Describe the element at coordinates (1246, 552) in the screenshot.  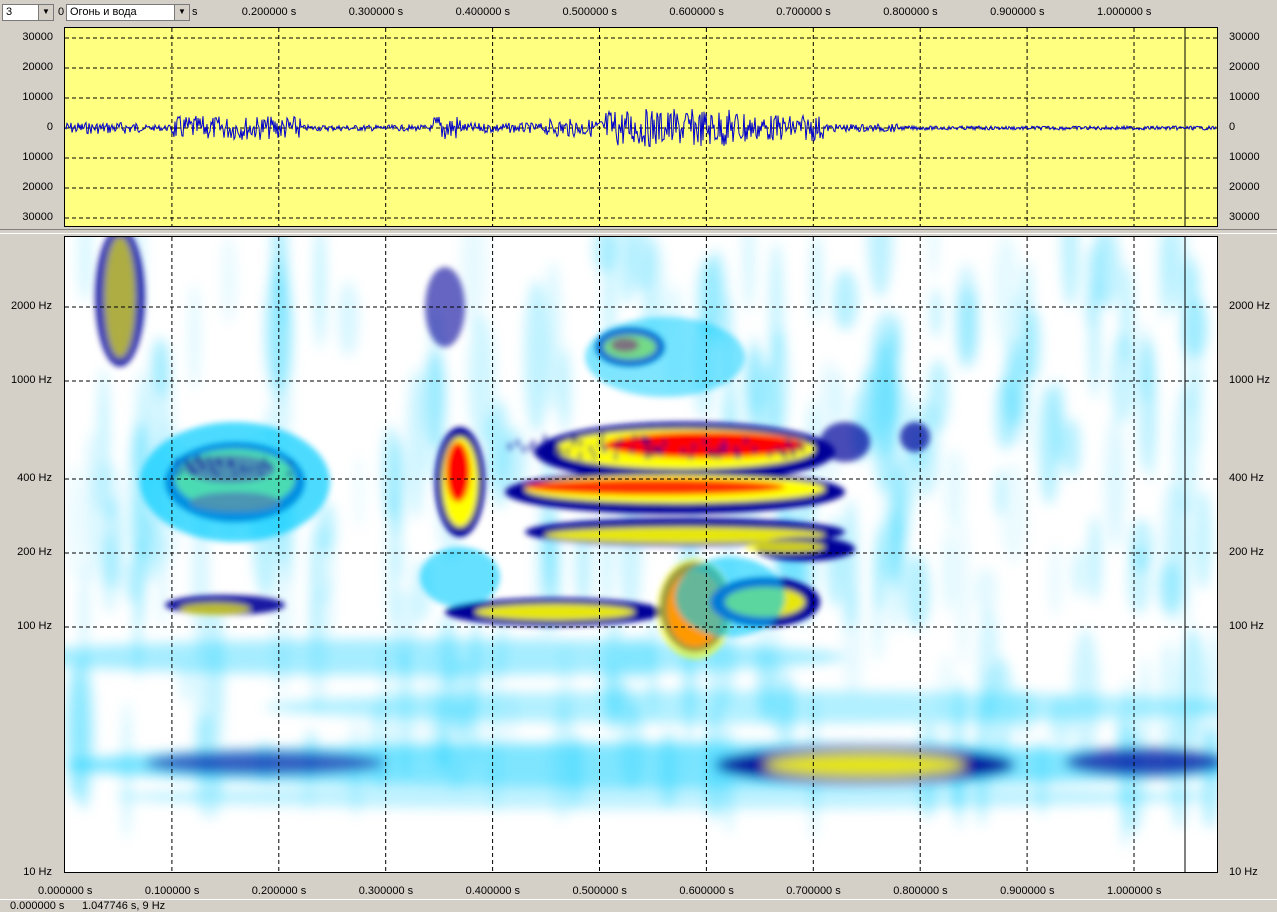
I see `frequency-tick-label-right: 200 Hz` at that location.